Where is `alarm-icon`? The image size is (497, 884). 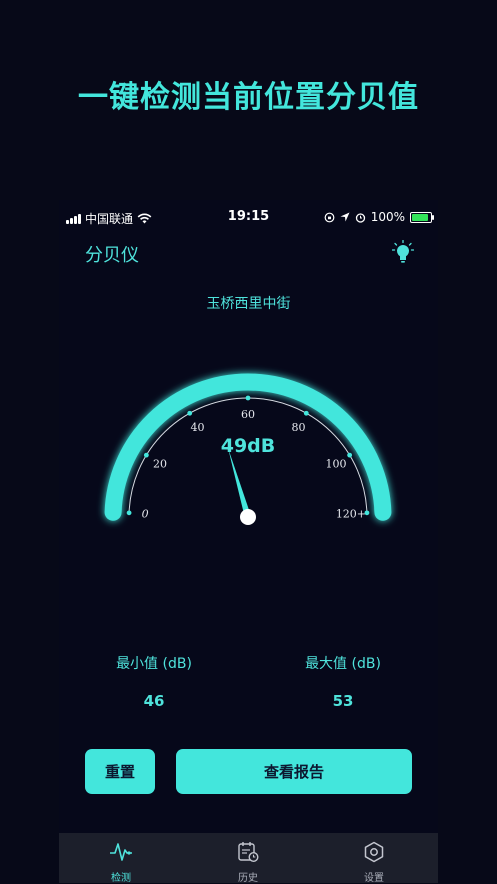
alarm-icon is located at coordinates (360, 217).